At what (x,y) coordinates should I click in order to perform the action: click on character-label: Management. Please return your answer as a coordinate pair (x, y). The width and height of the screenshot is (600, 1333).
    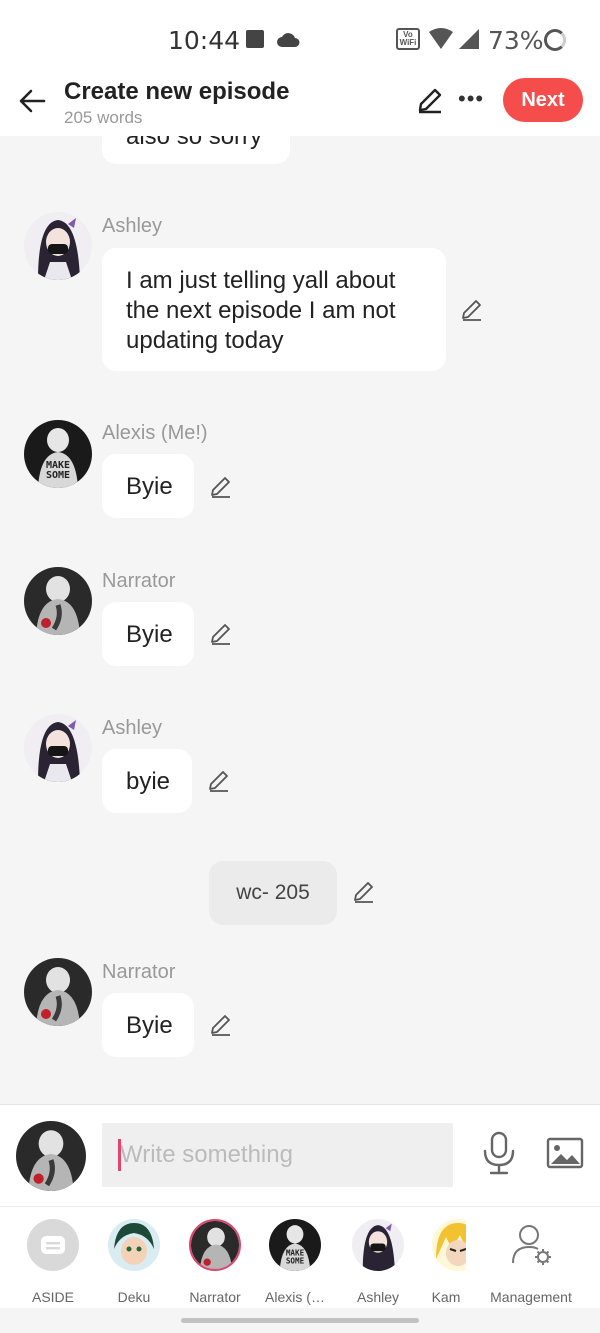
    Looking at the image, I should click on (531, 1297).